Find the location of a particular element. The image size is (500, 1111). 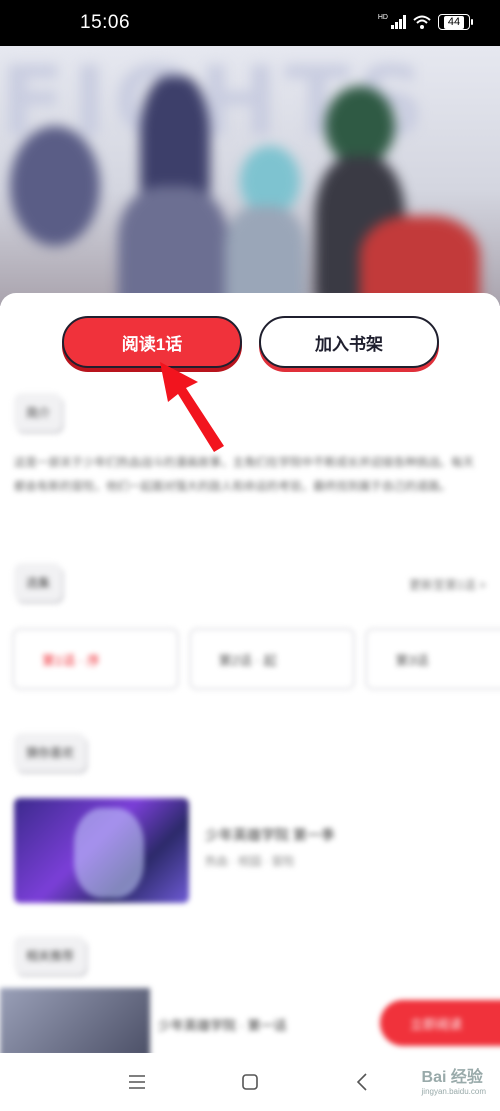

chapter-item: 第2话 · 起 is located at coordinates (272, 659).